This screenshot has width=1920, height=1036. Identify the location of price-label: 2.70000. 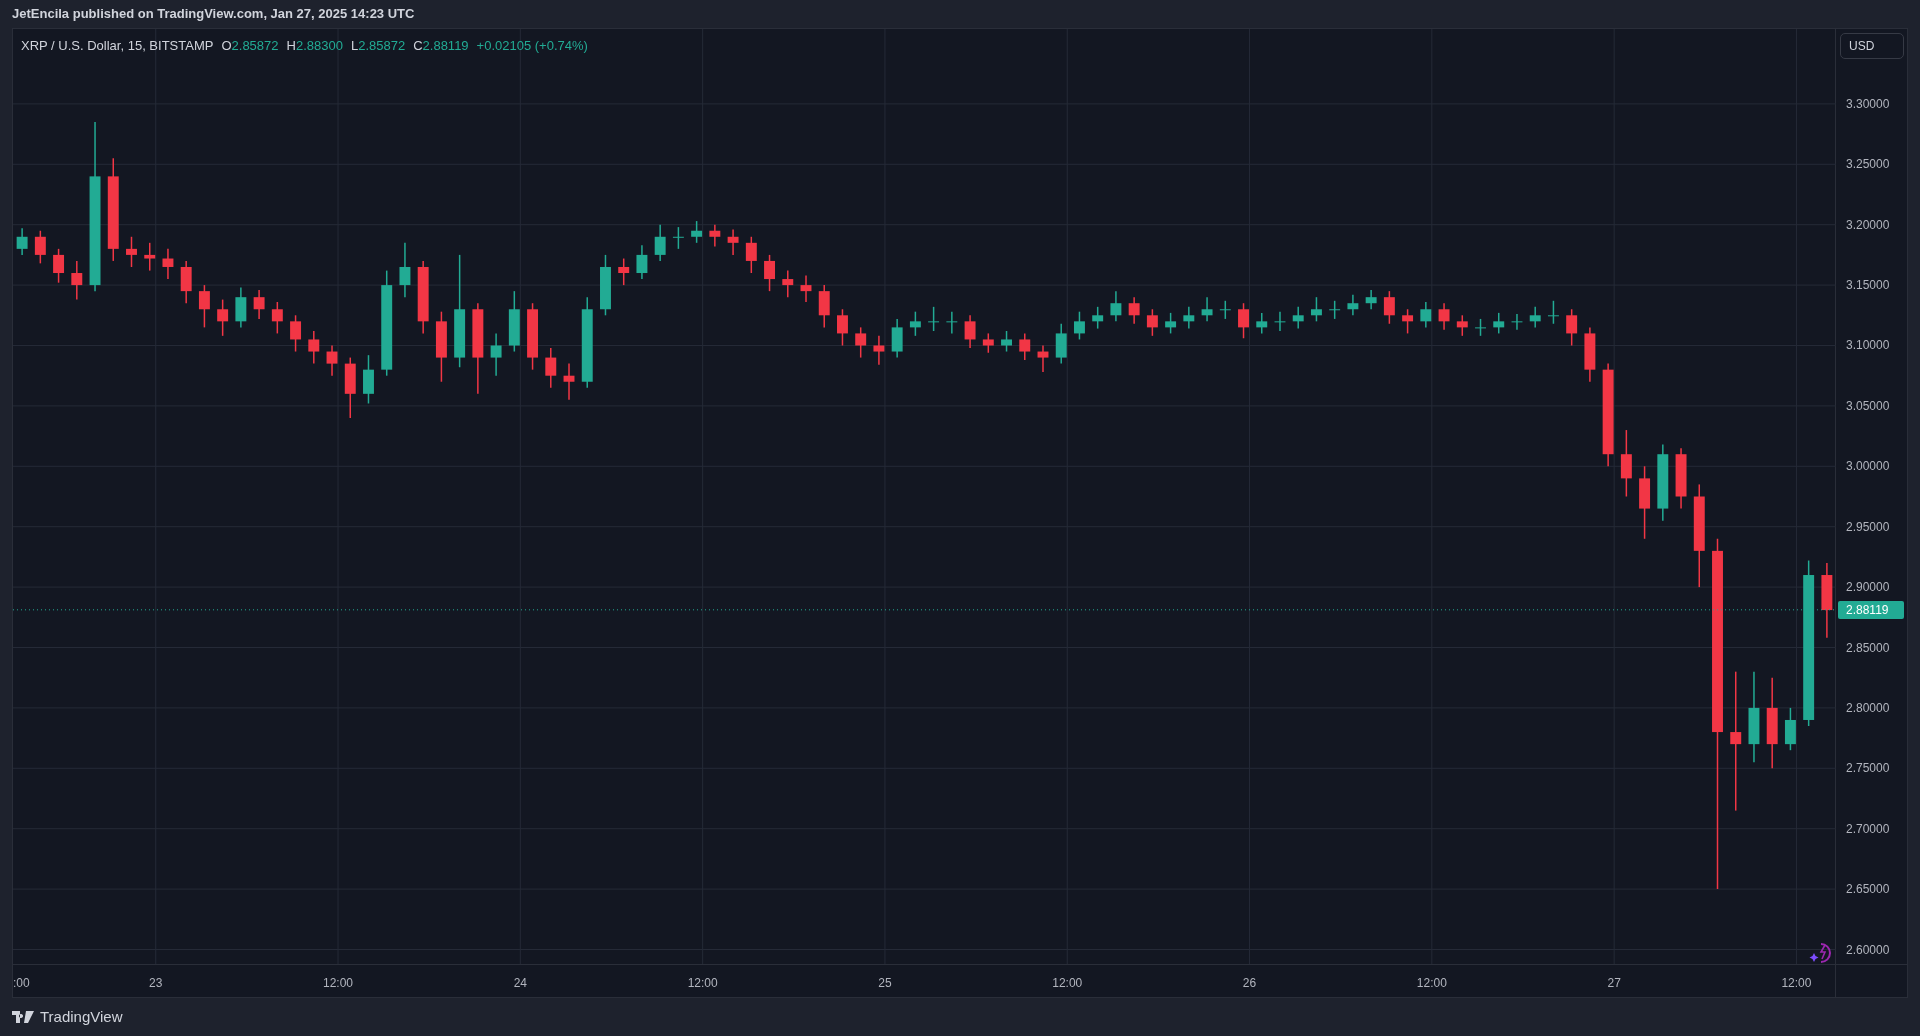
(1868, 828).